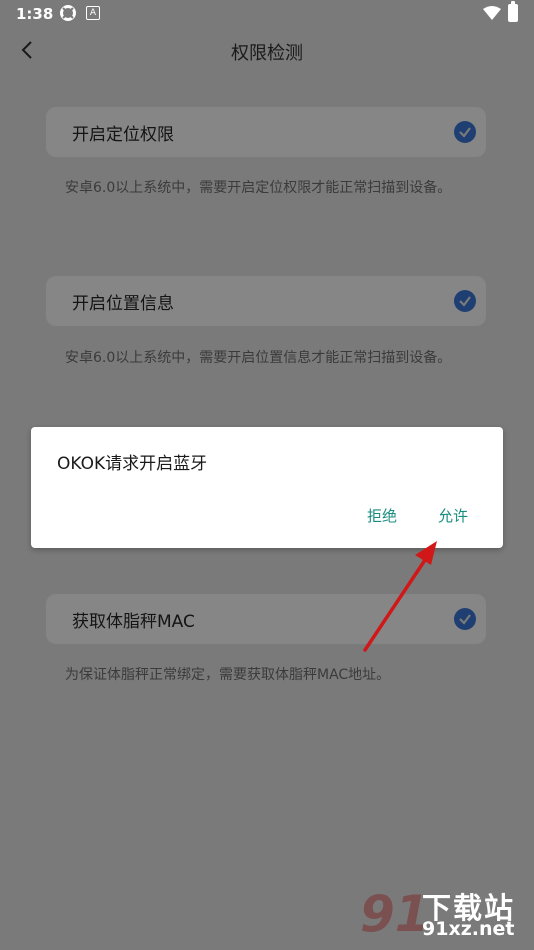 The height and width of the screenshot is (950, 534). Describe the element at coordinates (267, 15) in the screenshot. I see `status-bar: 1:38 A` at that location.